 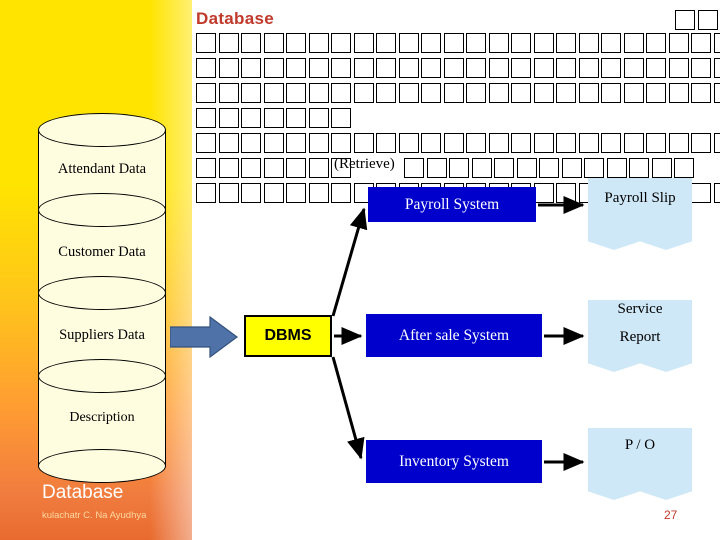 I want to click on document-payroll-slip, so click(x=640, y=214).